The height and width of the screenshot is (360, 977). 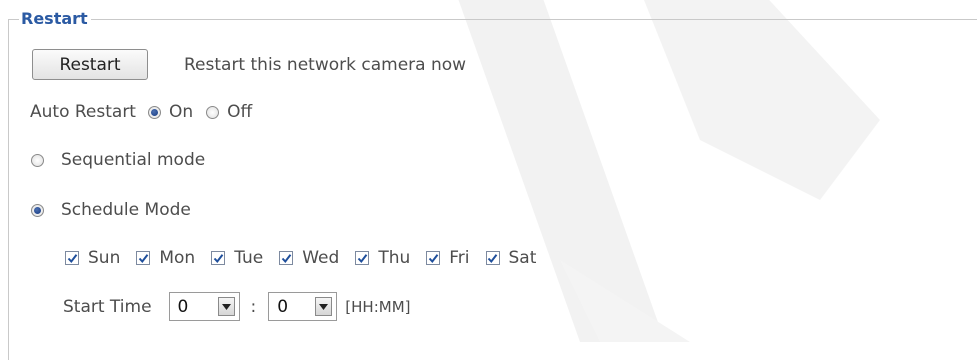 I want to click on start-time-row: Start Time 0 : 0 [HH:MM], so click(x=236, y=306).